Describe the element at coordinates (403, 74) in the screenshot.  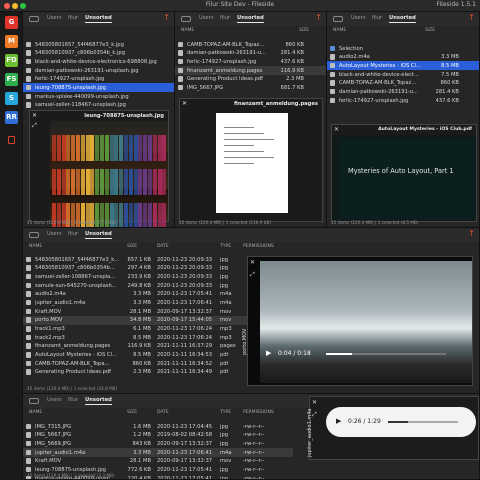
I see `file-row: black-and-white-device-elect... 7.5 MB` at that location.